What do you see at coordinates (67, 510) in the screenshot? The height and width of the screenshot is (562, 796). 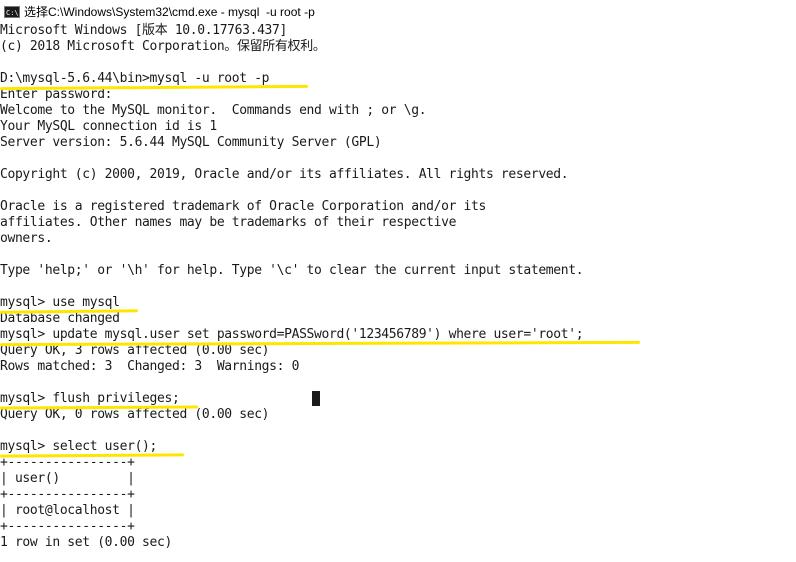 I see `console-line: | root@localhost |` at bounding box center [67, 510].